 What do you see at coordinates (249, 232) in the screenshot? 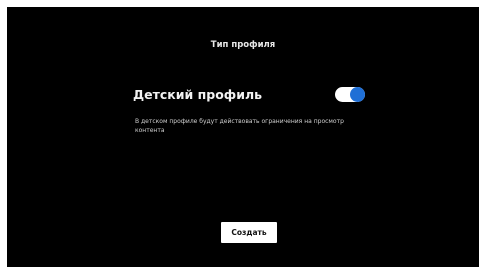
I see `create-button: Создать` at bounding box center [249, 232].